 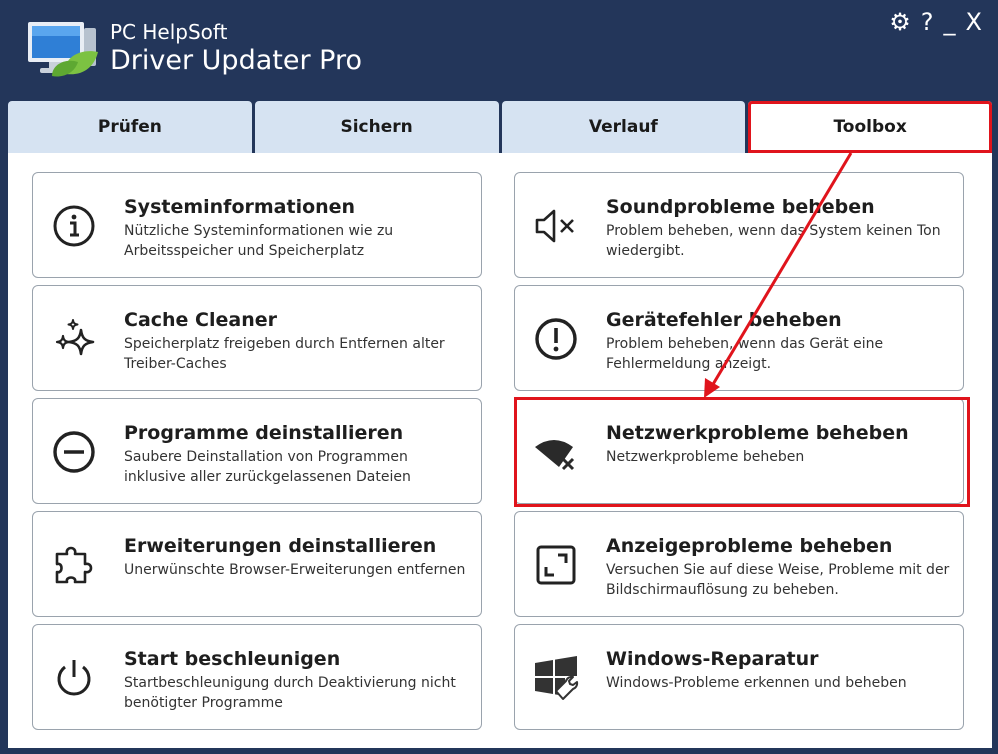 I want to click on windows-wrench-icon, so click(x=557, y=678).